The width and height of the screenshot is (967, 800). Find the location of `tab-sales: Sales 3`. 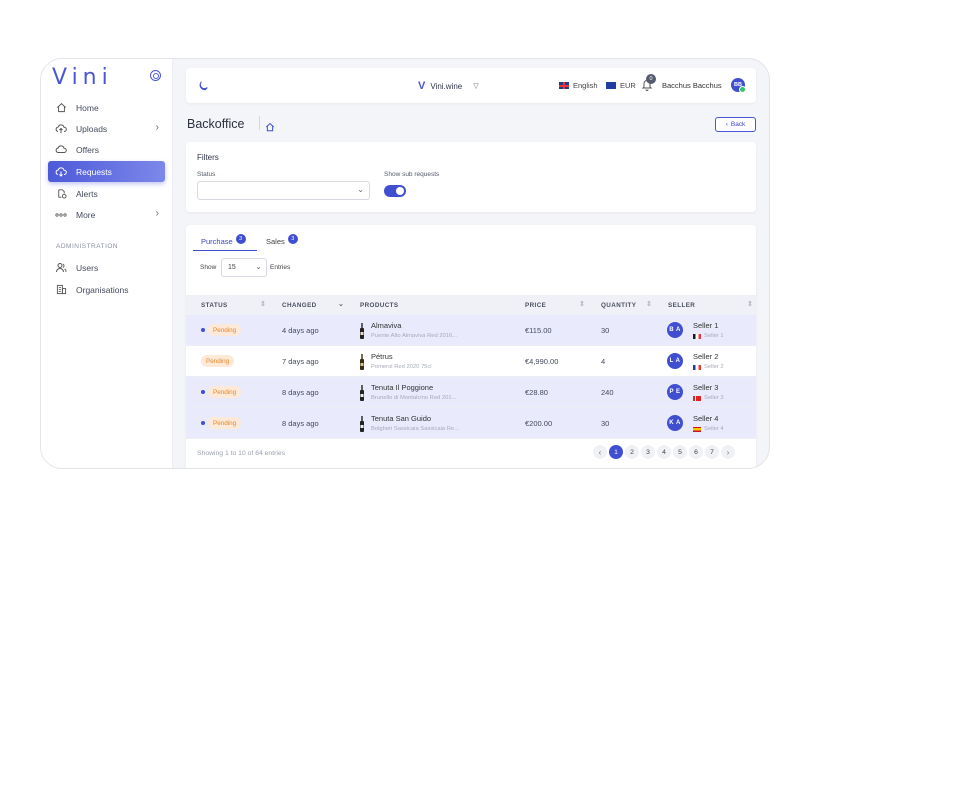

tab-sales: Sales 3 is located at coordinates (282, 242).